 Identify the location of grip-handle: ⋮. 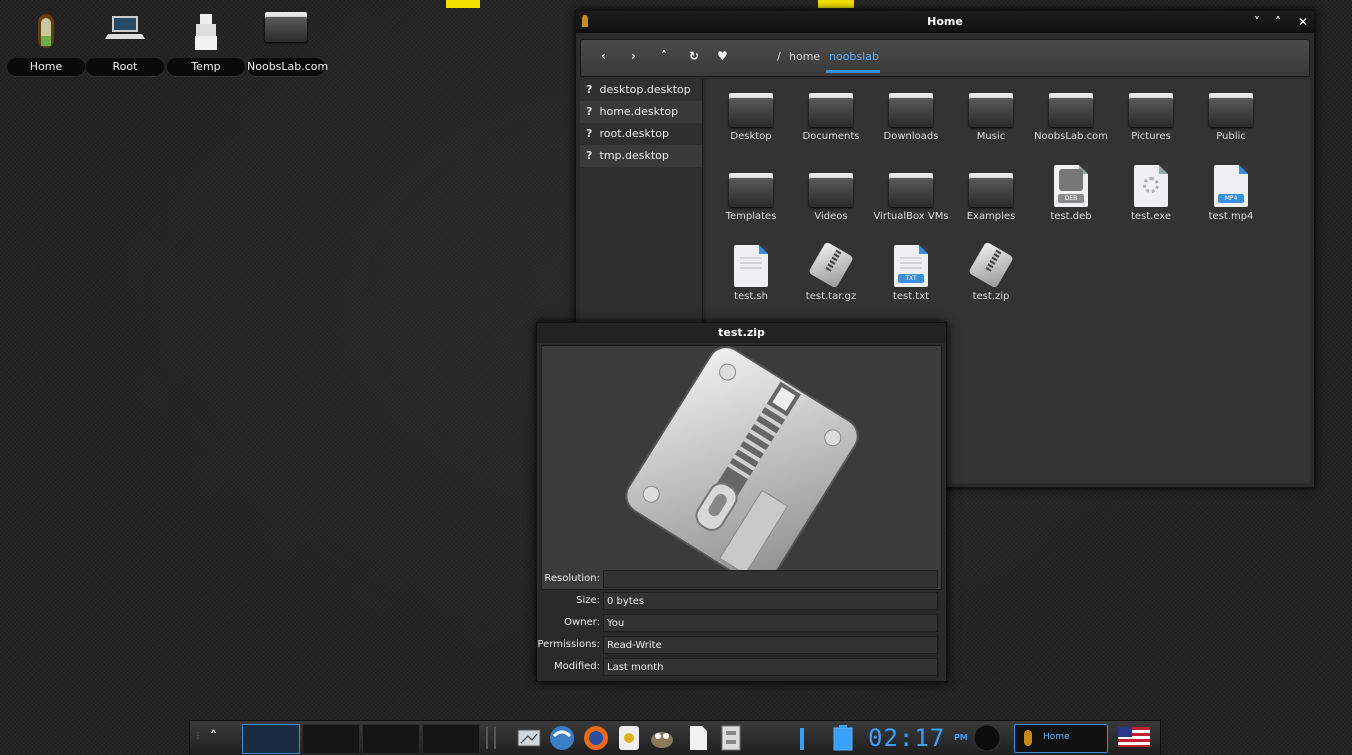
(198, 735).